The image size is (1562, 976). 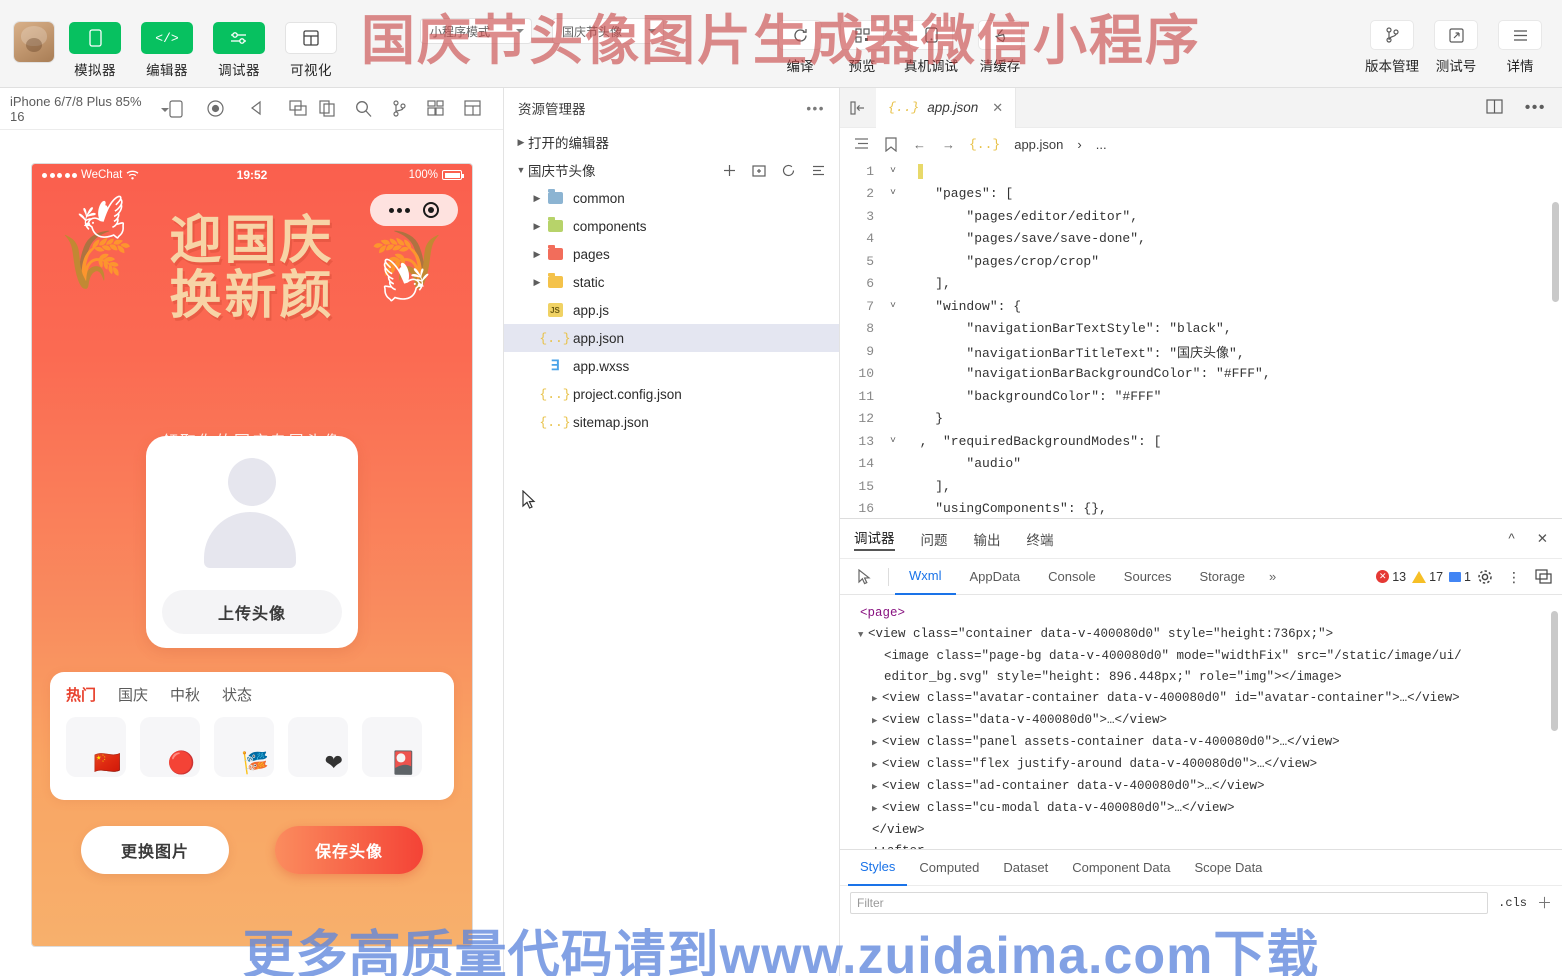 I want to click on dock-panel-icon, so click(x=1543, y=576).